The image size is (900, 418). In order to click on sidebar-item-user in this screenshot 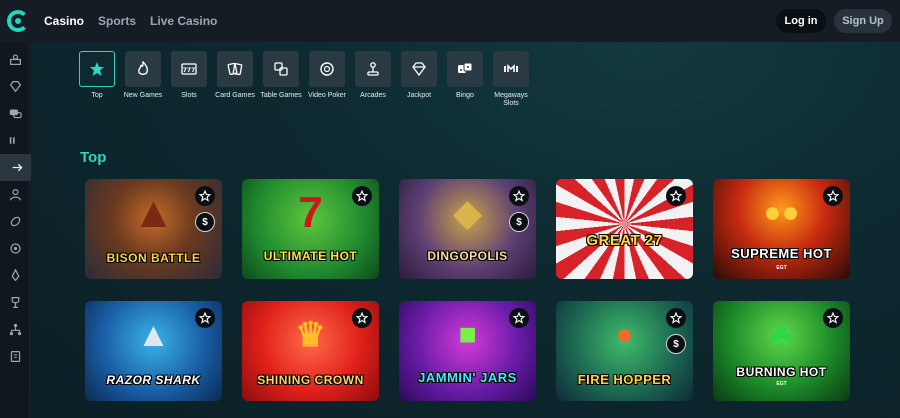, I will do `click(15, 194)`.